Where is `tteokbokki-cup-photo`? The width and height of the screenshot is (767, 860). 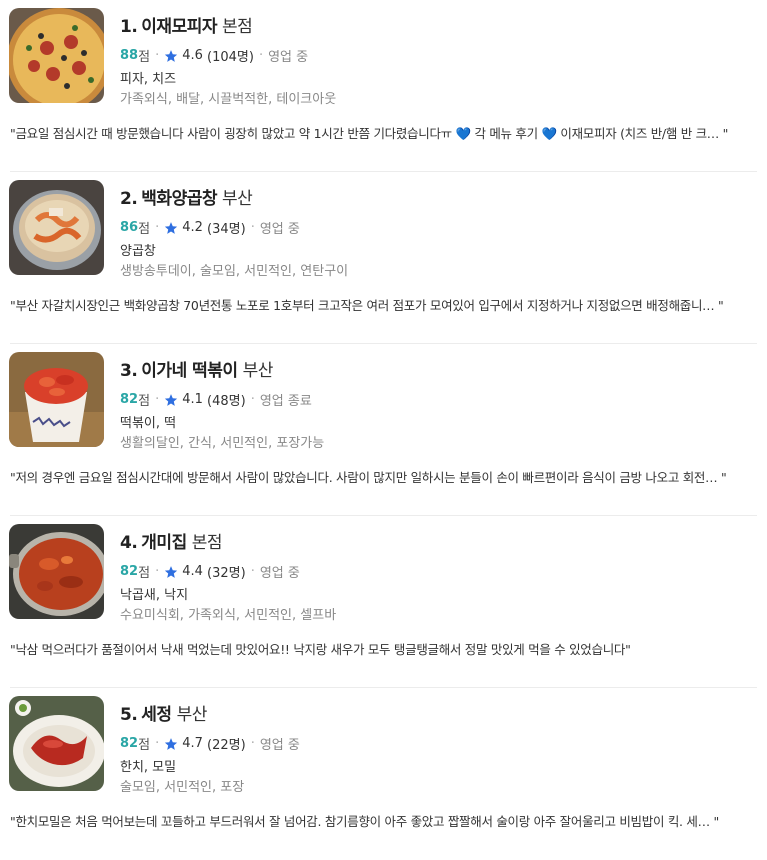 tteokbokki-cup-photo is located at coordinates (56, 399).